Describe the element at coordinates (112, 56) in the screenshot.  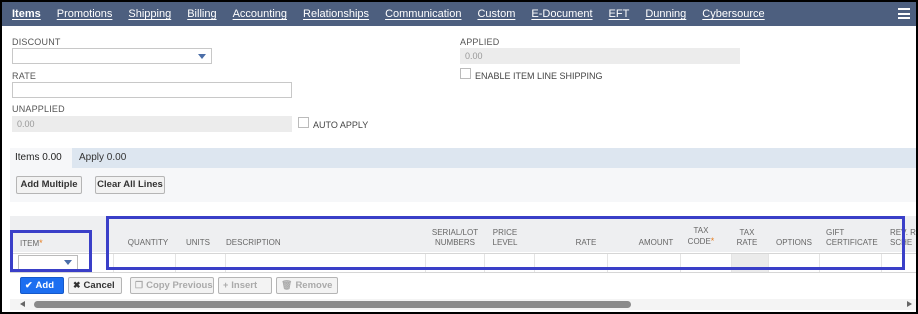
I see `discount-select` at that location.